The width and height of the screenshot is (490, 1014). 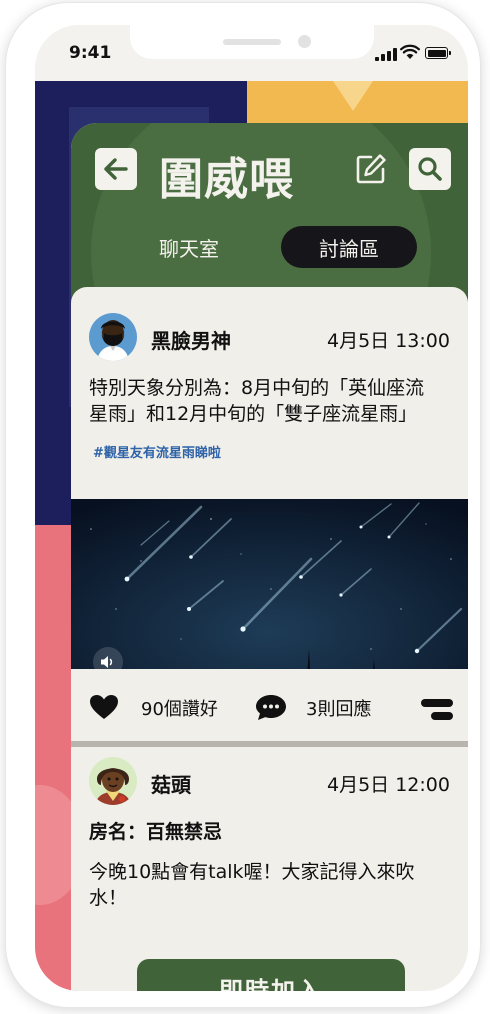 I want to click on search-icon, so click(x=430, y=169).